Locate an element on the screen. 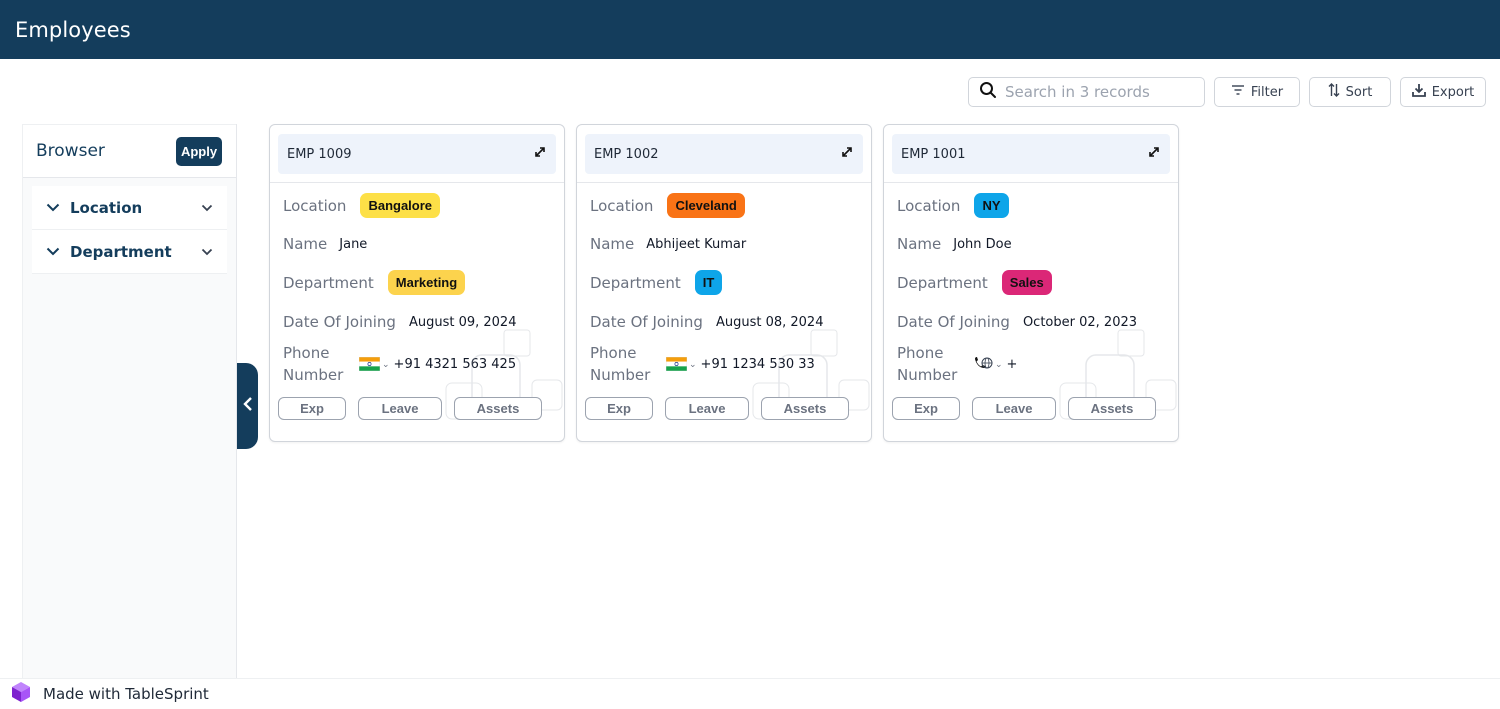 The height and width of the screenshot is (709, 1500). employee-name: Jane is located at coordinates (353, 244).